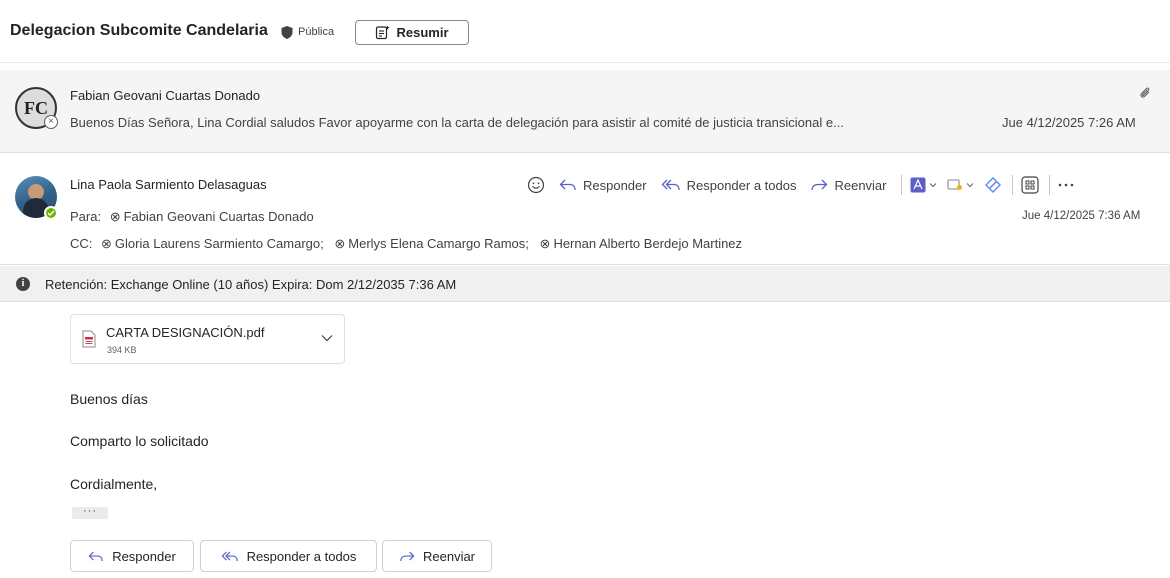  Describe the element at coordinates (219, 216) in the screenshot. I see `to-recipient: Fabian Geovani Cuartas Donado` at that location.